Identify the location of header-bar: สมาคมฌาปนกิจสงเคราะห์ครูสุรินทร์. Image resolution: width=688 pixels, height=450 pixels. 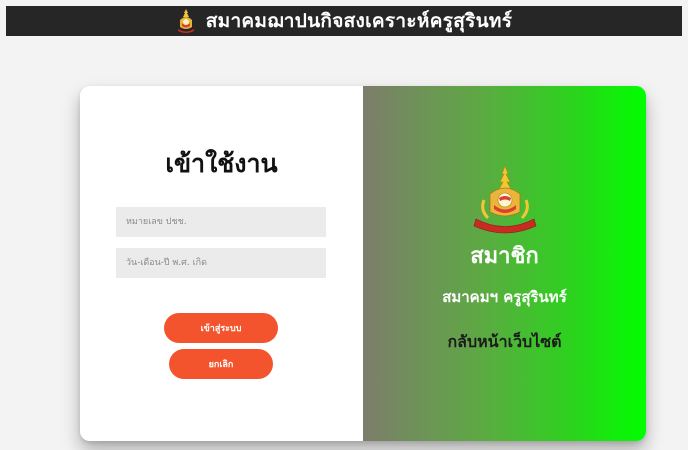
(344, 21).